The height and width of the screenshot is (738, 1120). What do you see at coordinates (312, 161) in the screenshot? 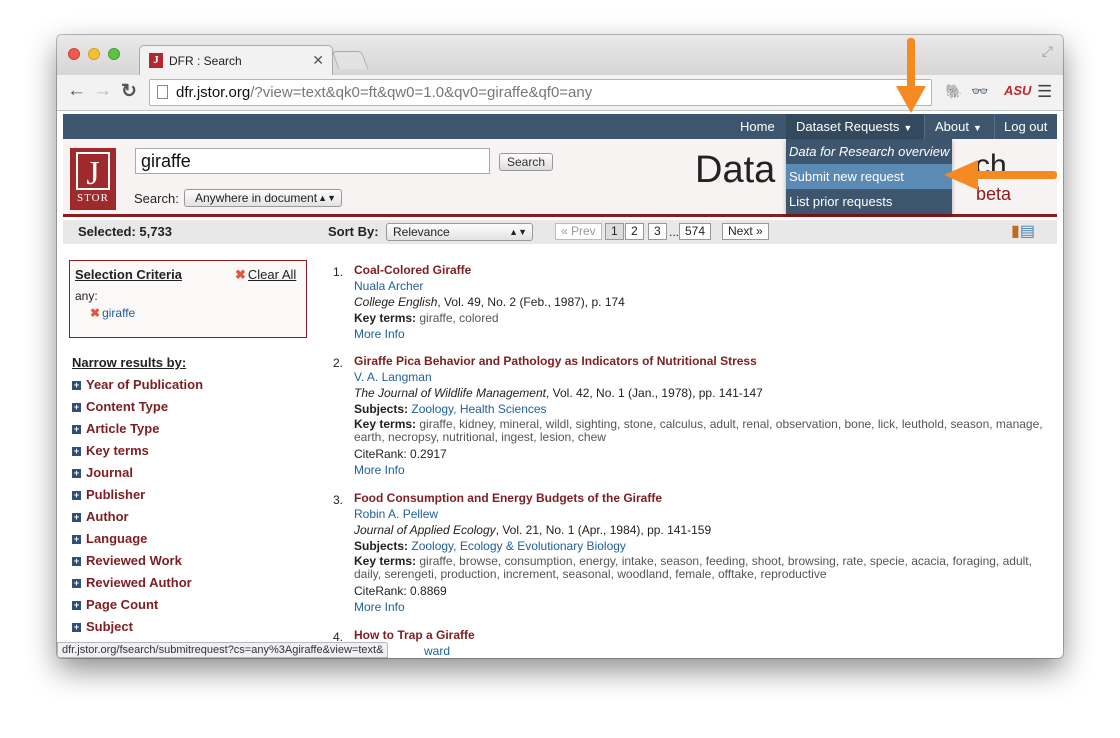
I see `search-input: giraffe` at bounding box center [312, 161].